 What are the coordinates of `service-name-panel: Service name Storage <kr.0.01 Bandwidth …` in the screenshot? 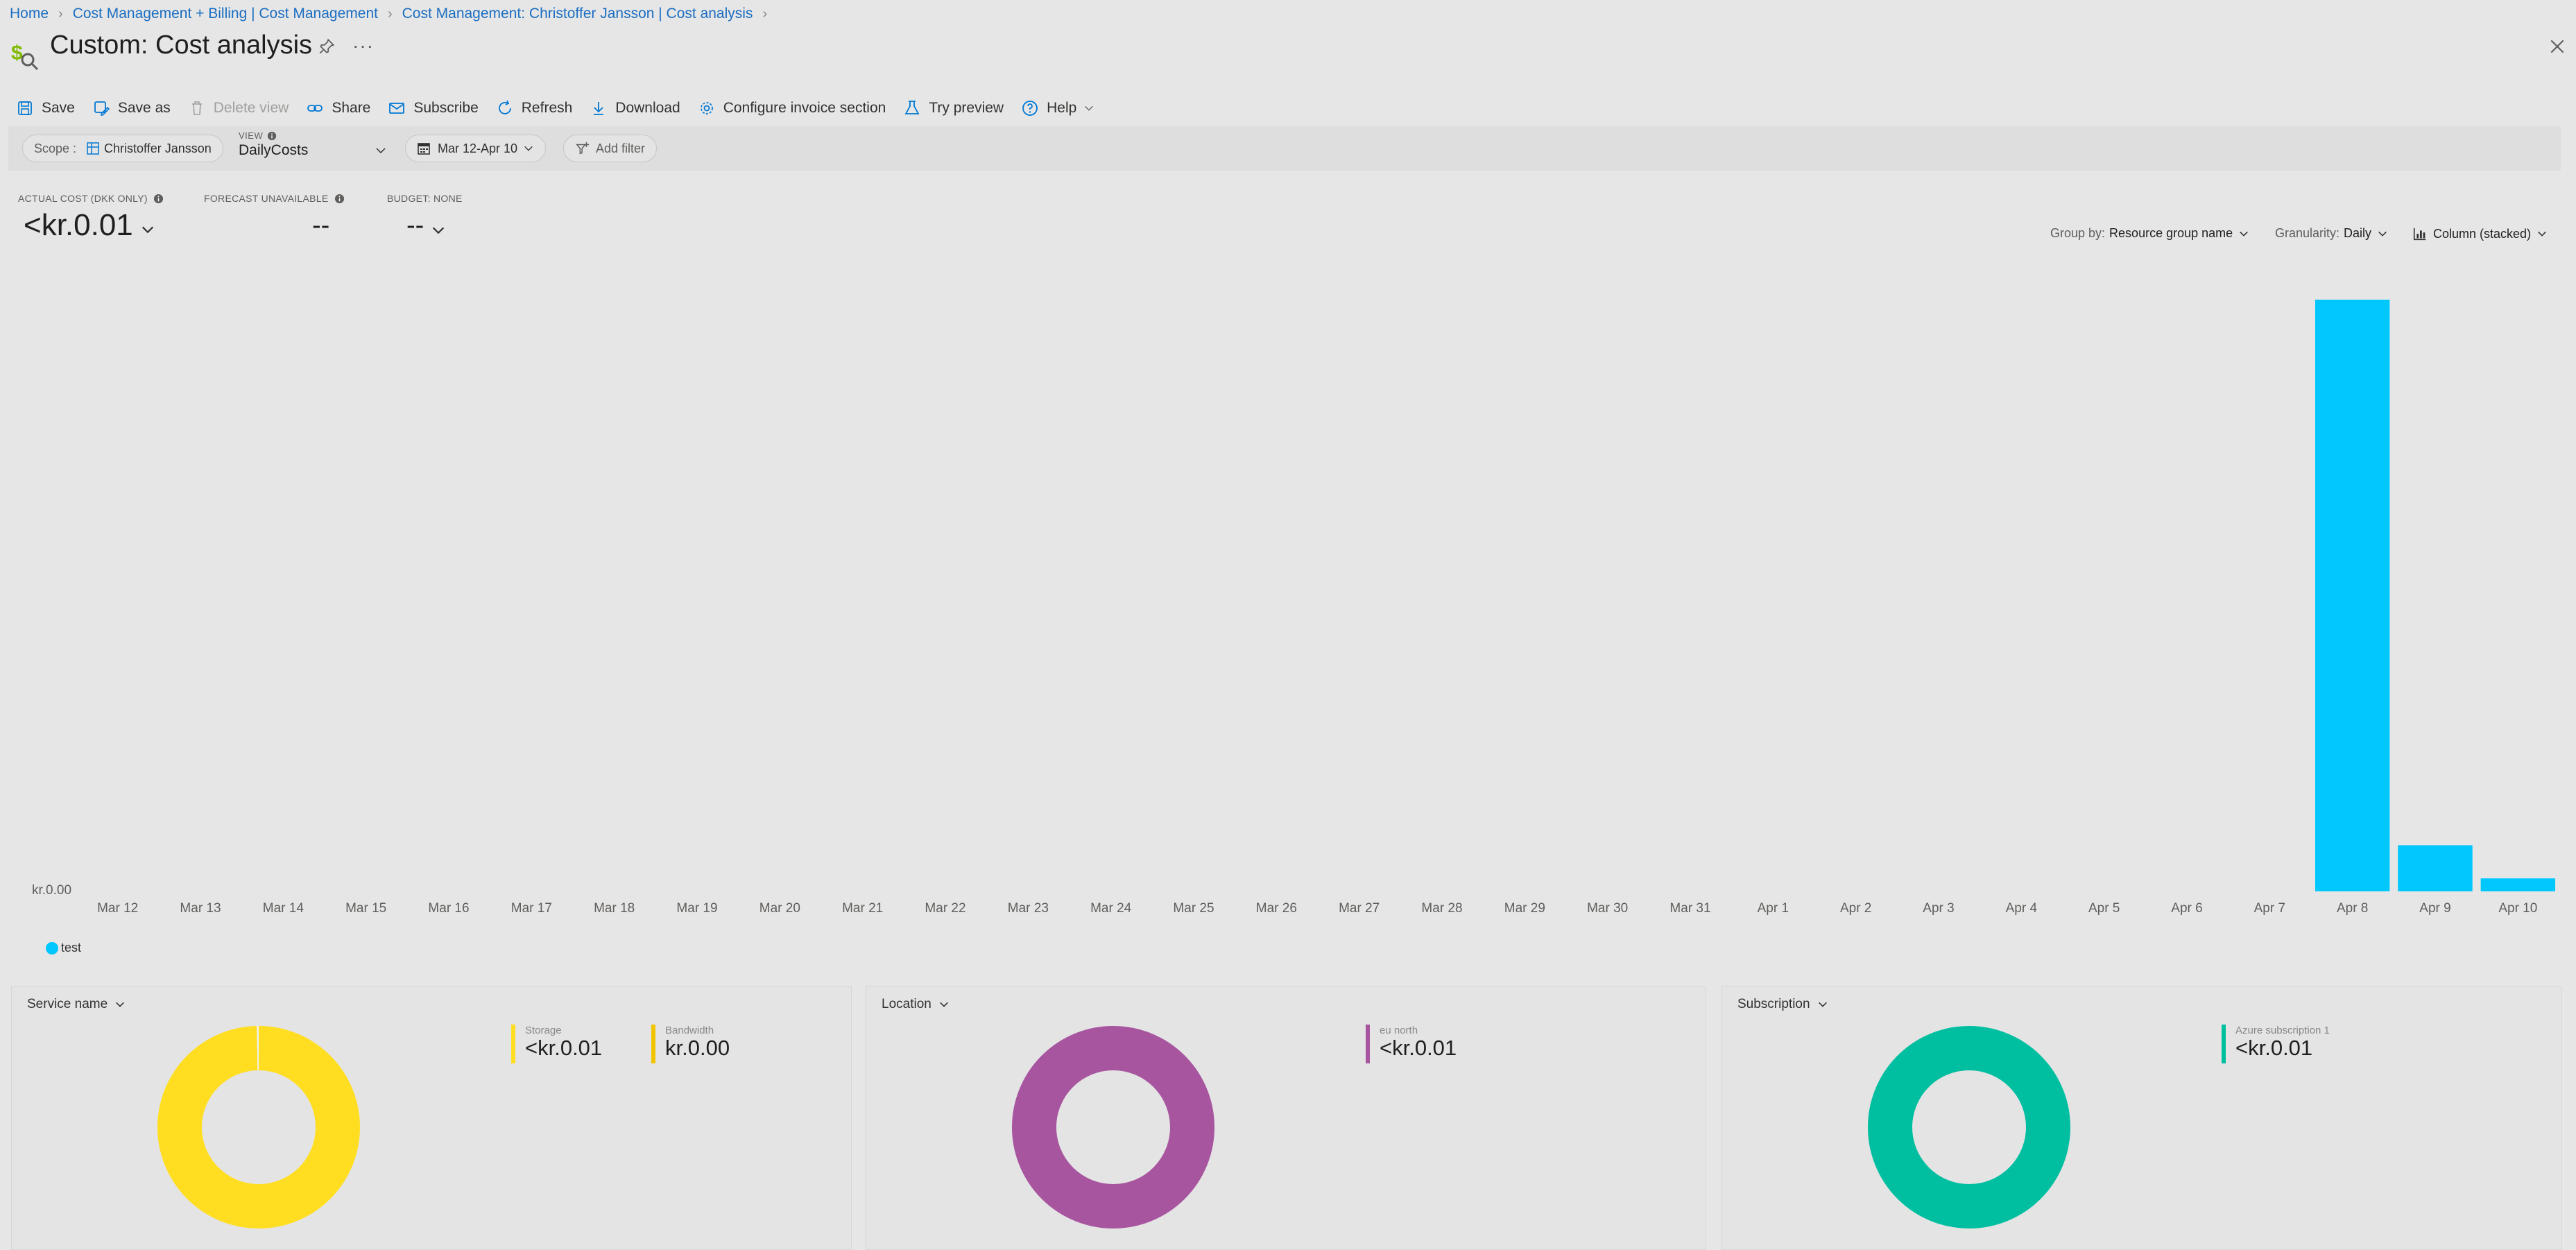 It's located at (431, 1118).